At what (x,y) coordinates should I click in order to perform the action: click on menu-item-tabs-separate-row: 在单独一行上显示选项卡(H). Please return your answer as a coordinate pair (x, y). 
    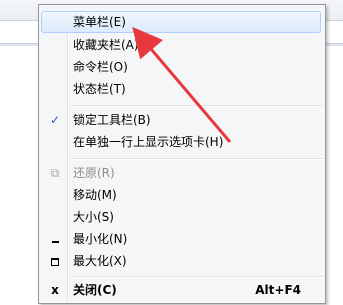
    Looking at the image, I should click on (181, 142).